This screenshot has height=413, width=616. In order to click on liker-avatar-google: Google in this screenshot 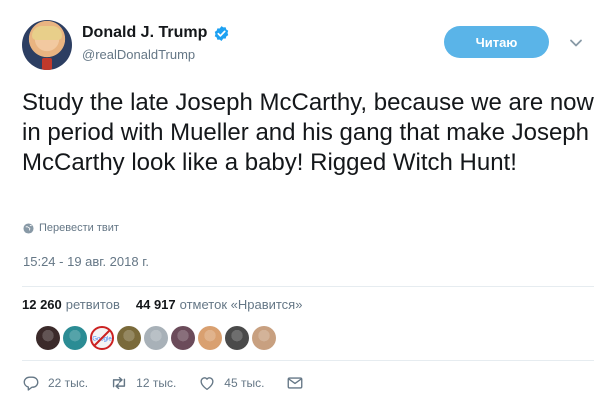, I will do `click(102, 338)`.